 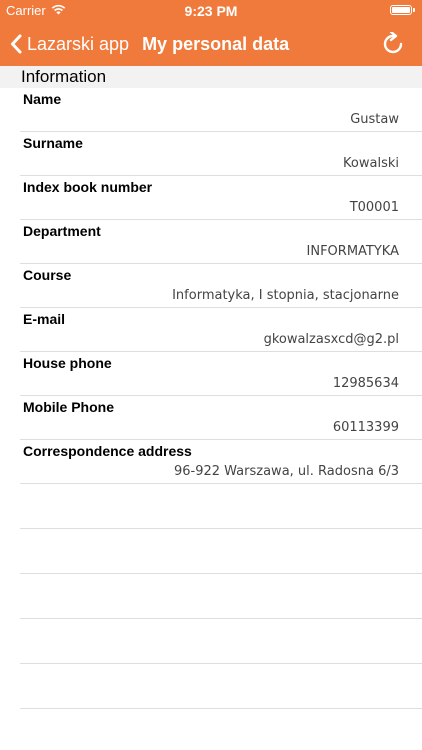 What do you see at coordinates (374, 207) in the screenshot?
I see `field-value: T00001` at bounding box center [374, 207].